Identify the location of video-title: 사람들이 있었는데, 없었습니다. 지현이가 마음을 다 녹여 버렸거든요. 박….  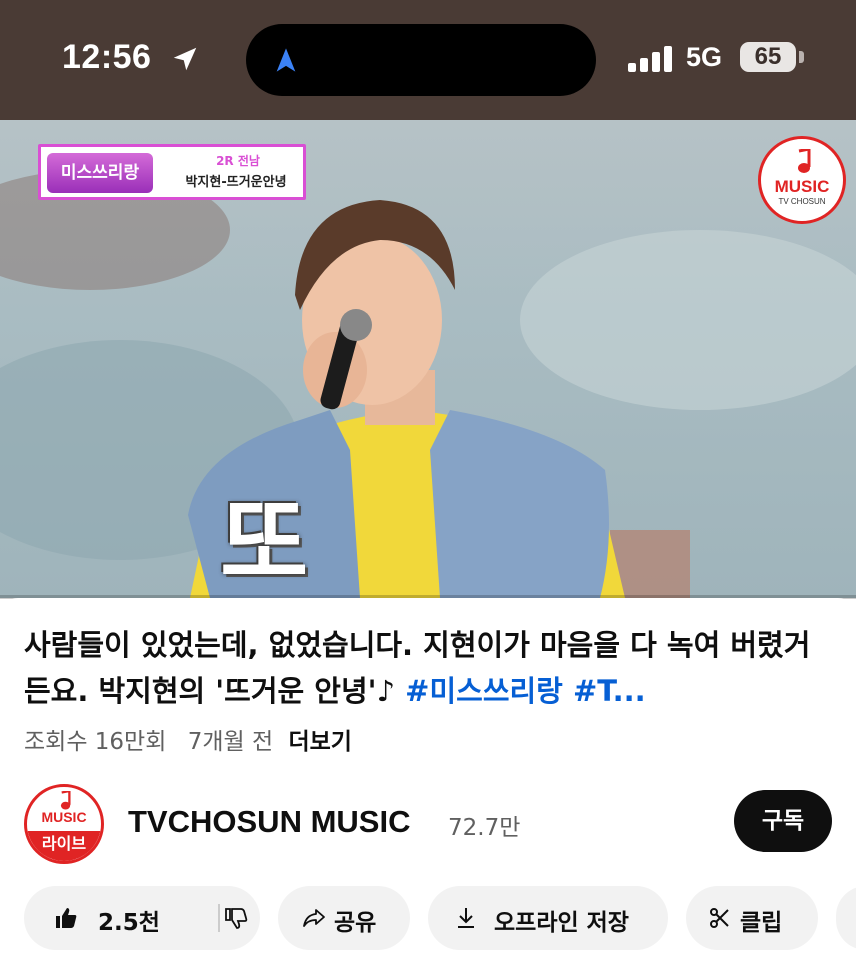
(424, 668).